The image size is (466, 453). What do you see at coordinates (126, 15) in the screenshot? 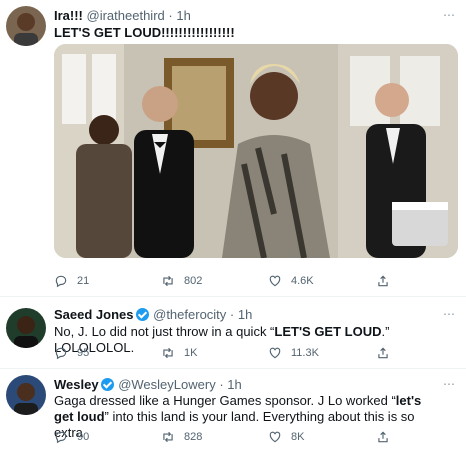
I see `user-handle: @iratheethird` at bounding box center [126, 15].